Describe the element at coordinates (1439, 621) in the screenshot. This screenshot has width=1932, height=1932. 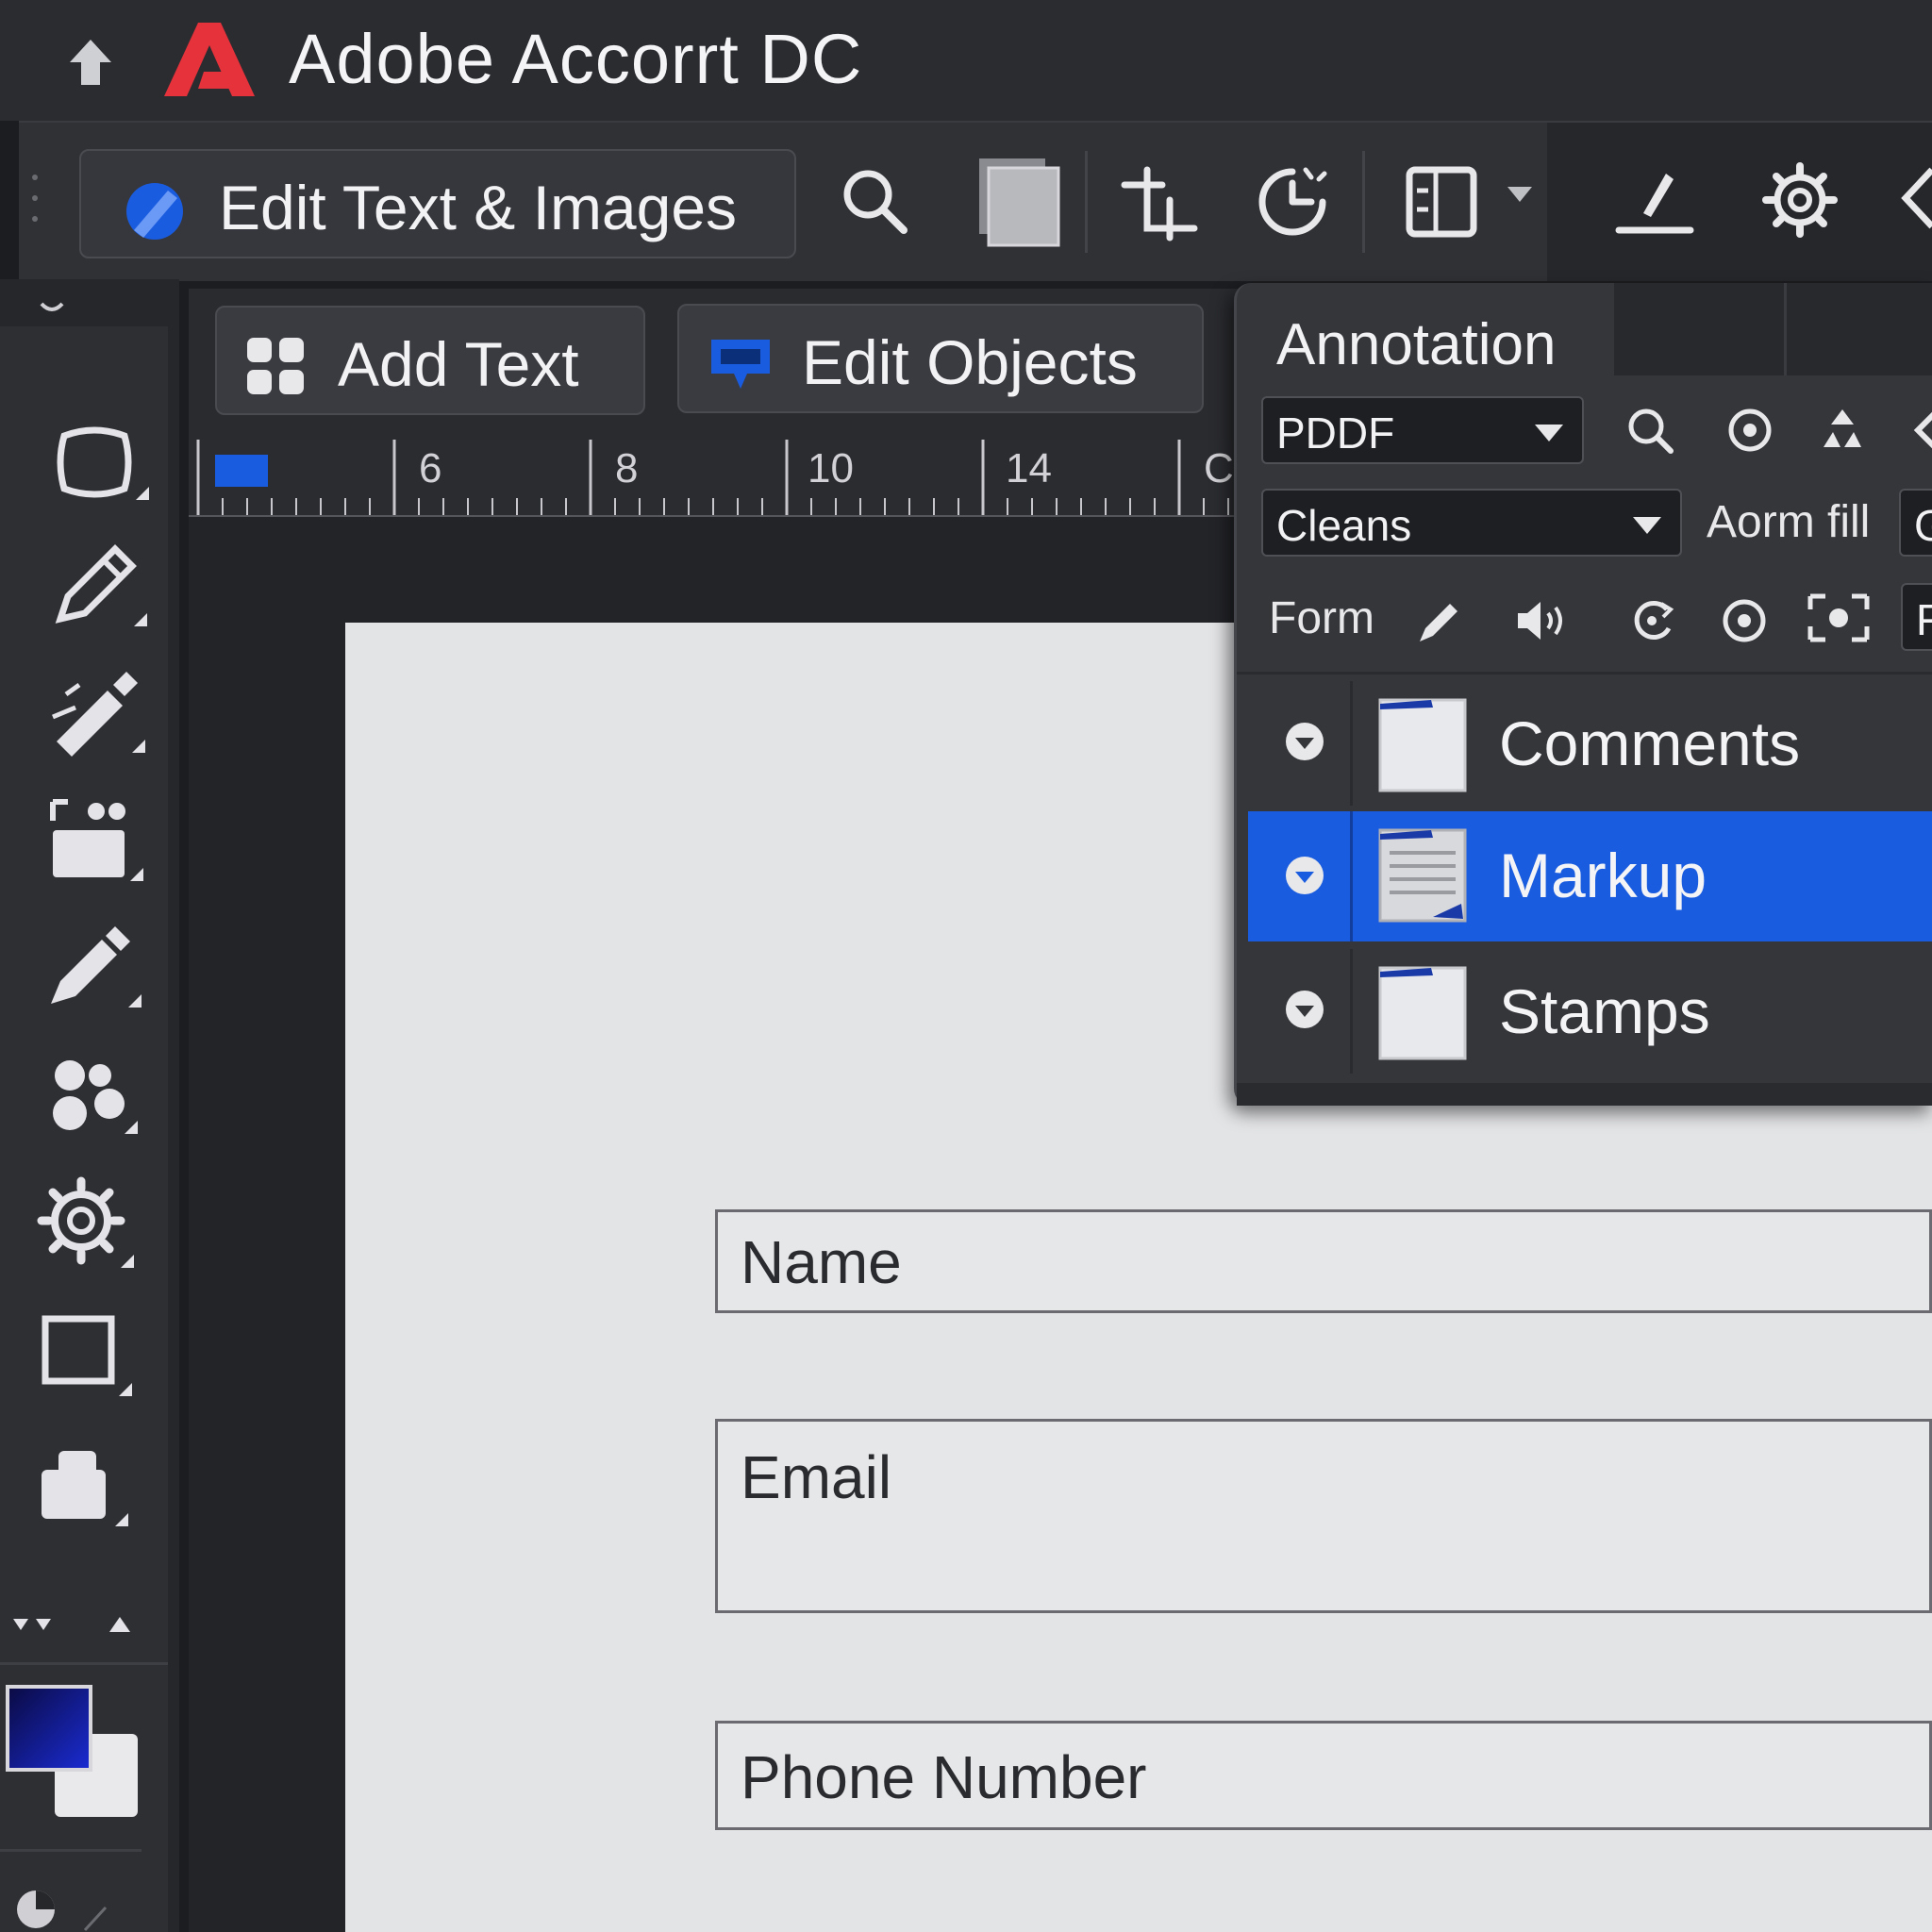
I see `pen-icon` at that location.